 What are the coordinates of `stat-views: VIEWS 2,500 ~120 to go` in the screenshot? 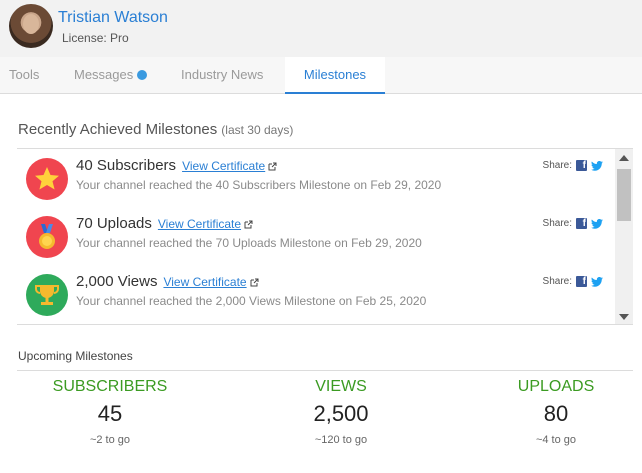 It's located at (341, 412).